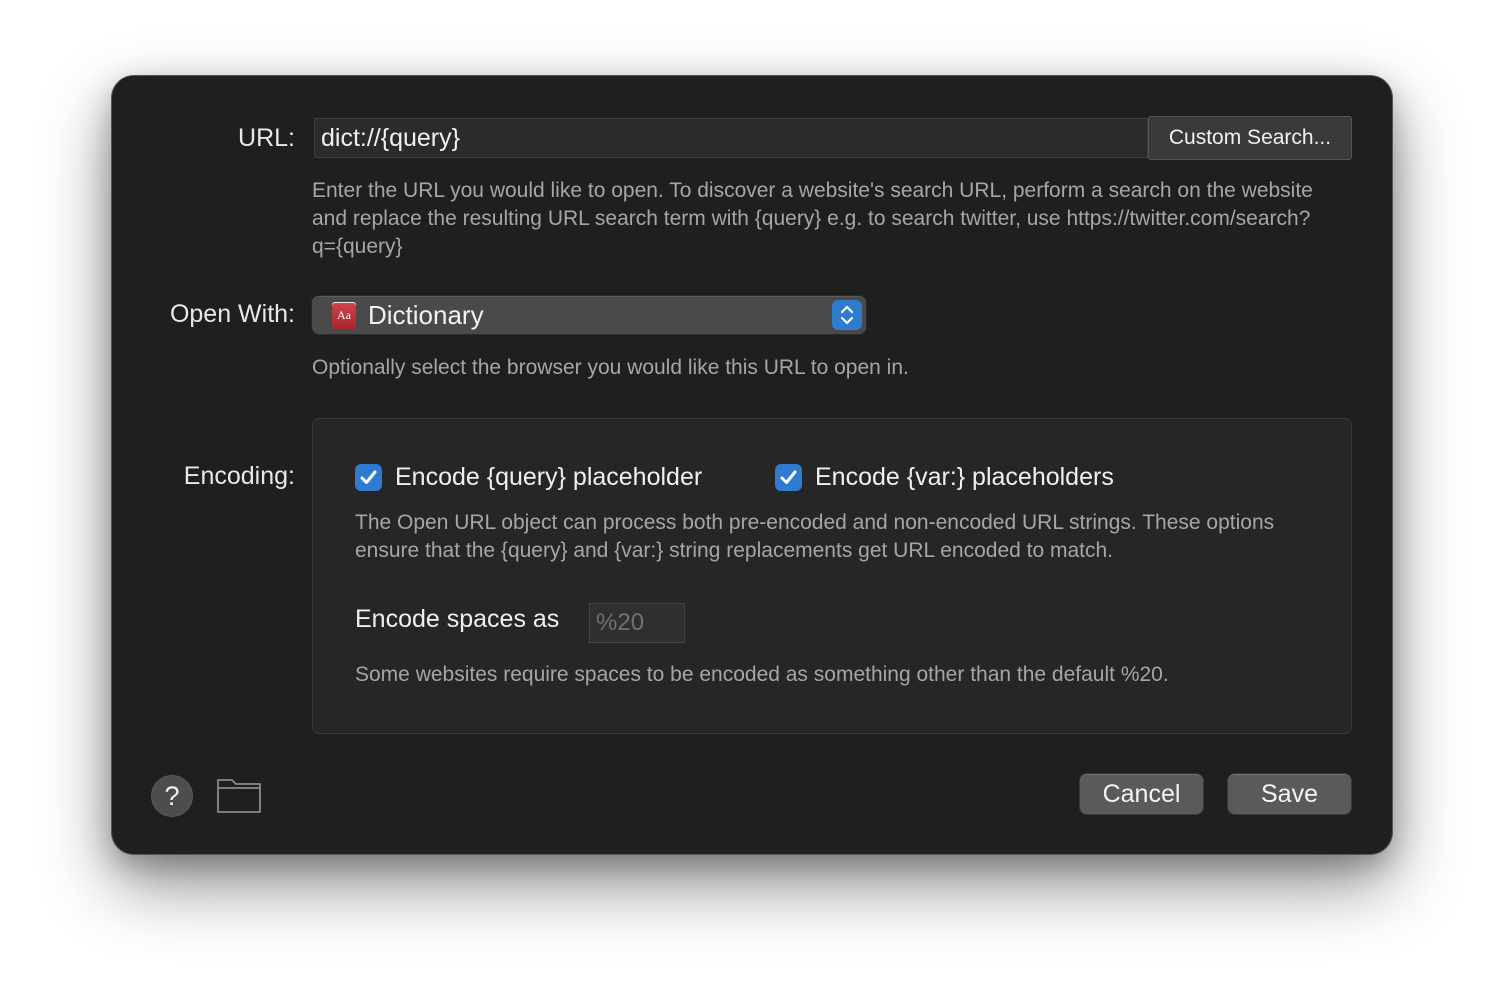 Image resolution: width=1504 pixels, height=1002 pixels. What do you see at coordinates (637, 623) in the screenshot?
I see `encode-spaces-input` at bounding box center [637, 623].